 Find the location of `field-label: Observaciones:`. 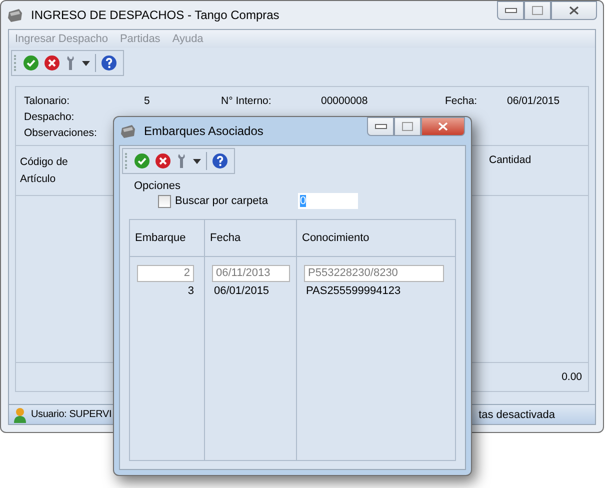

field-label: Observaciones: is located at coordinates (60, 133).